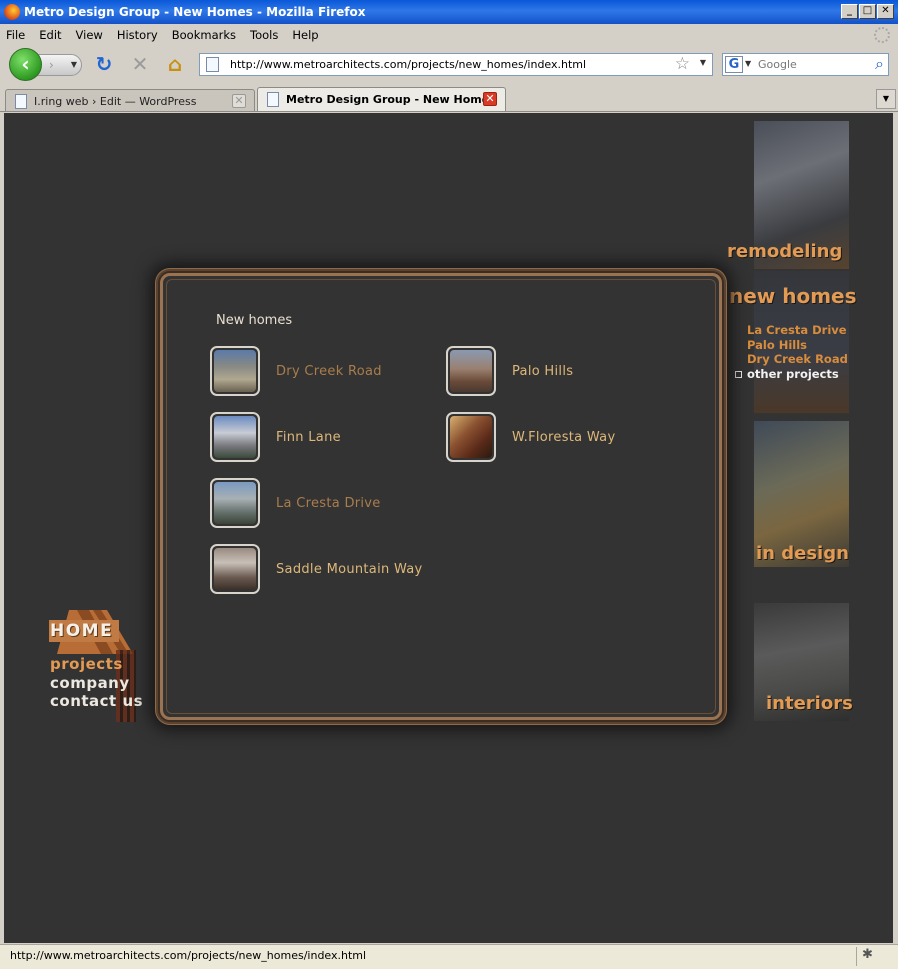 This screenshot has width=898, height=969. I want to click on menu-bookmarks: Bookmarks, so click(204, 35).